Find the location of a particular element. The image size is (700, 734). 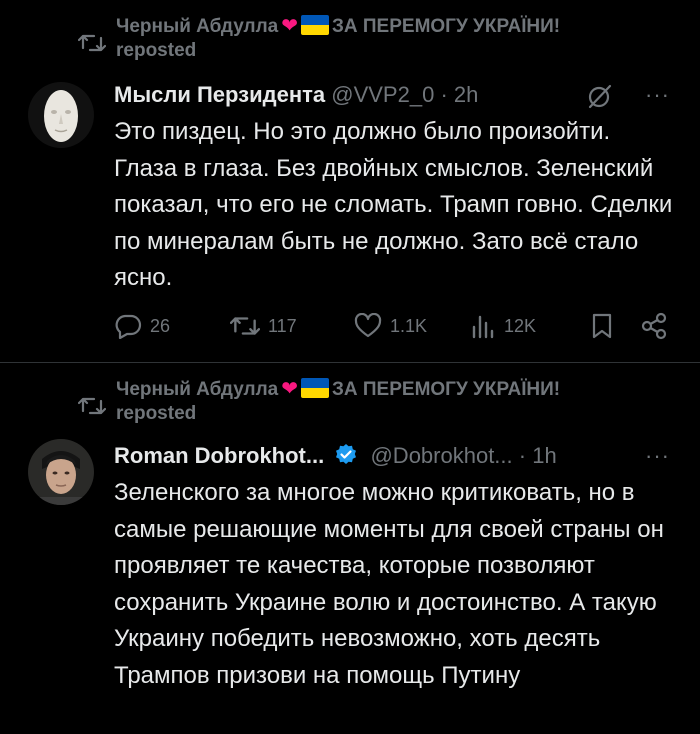

author-name: Мысли Перзидента is located at coordinates (219, 94).